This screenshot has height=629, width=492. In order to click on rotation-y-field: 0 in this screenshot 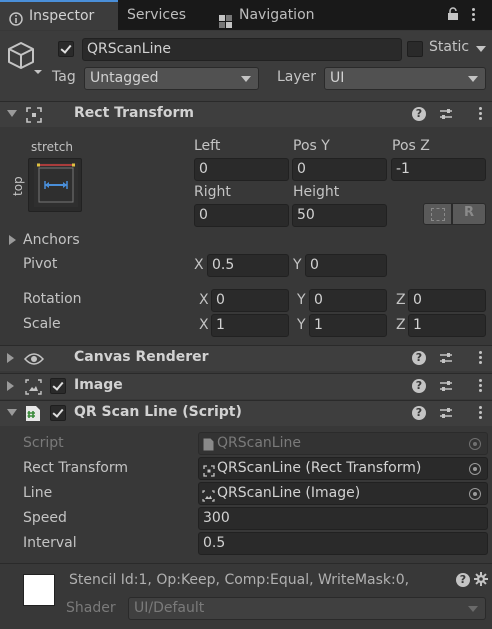, I will do `click(348, 300)`.